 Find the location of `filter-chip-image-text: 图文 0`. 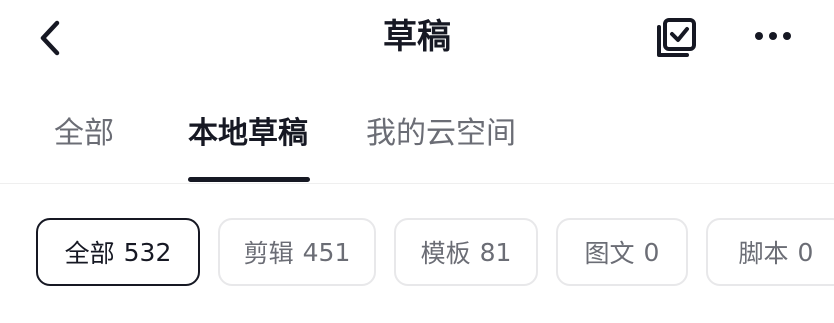

filter-chip-image-text: 图文 0 is located at coordinates (622, 252).